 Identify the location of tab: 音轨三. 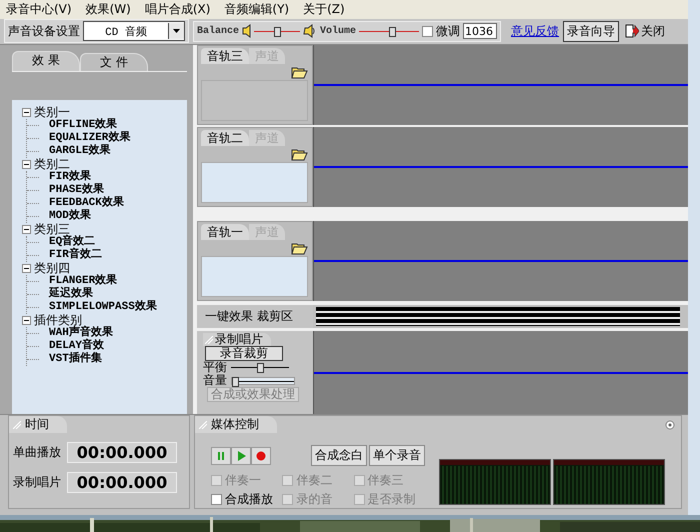
(225, 56).